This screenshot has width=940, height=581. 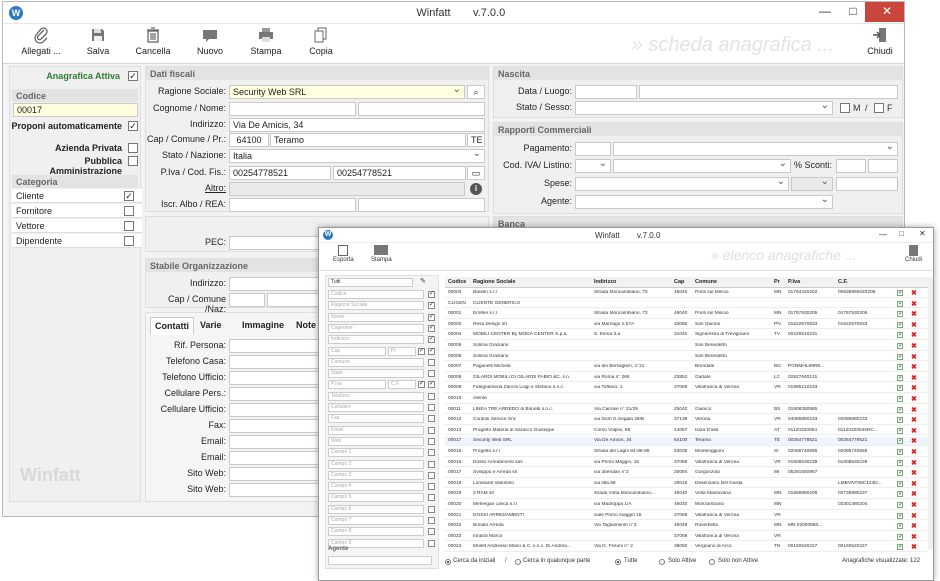 I want to click on table-row: 00006 Solima Graziano San Benedetto ✓ ✖, so click(x=686, y=357).